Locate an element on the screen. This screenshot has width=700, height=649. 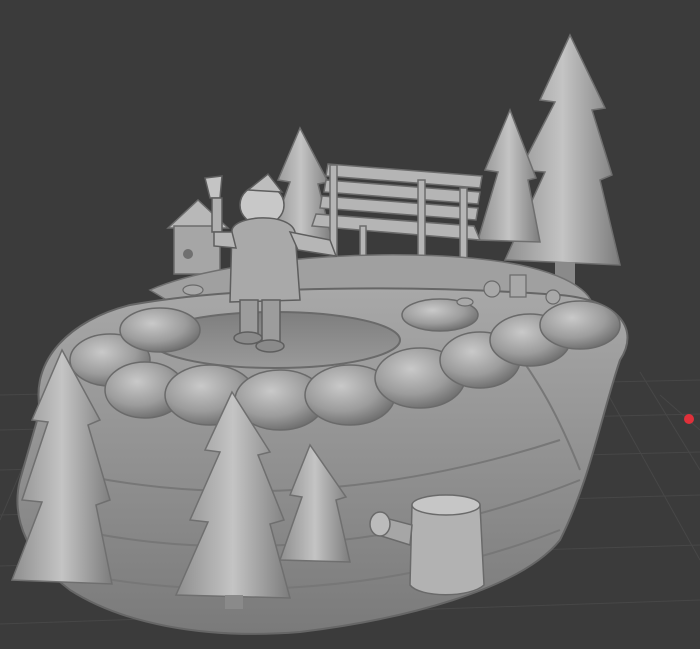
pine-tree-back-right is located at coordinates (549, 162).